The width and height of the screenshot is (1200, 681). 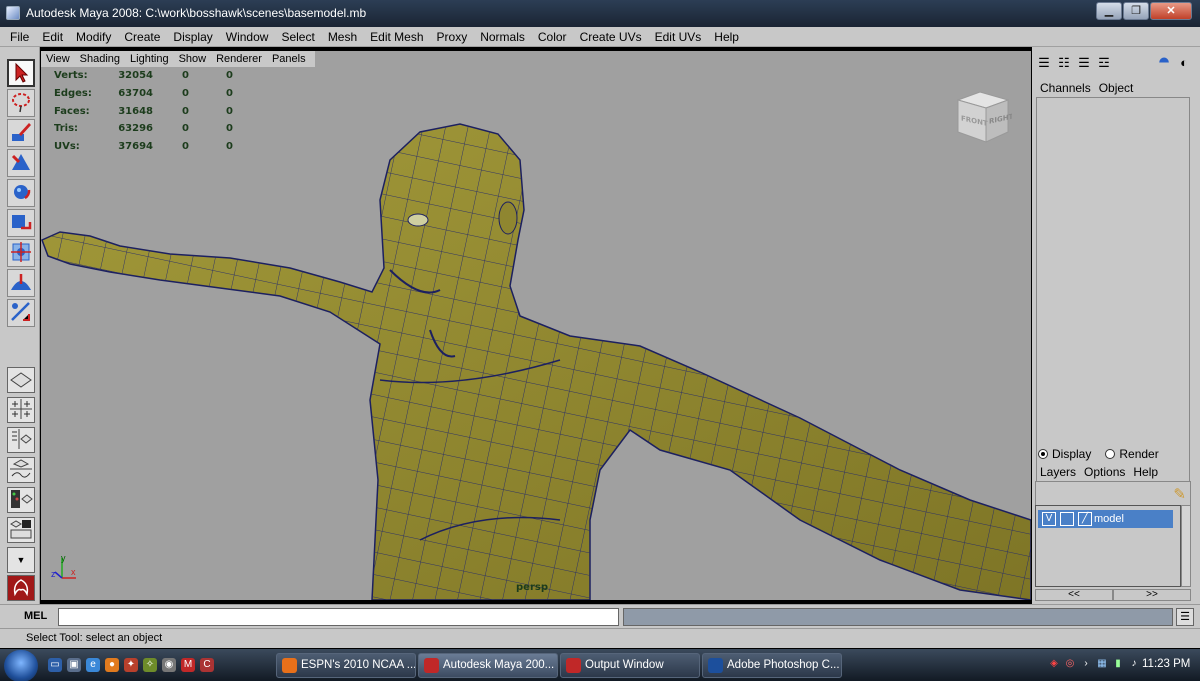 What do you see at coordinates (1171, 11) in the screenshot?
I see `close-button: ✕` at bounding box center [1171, 11].